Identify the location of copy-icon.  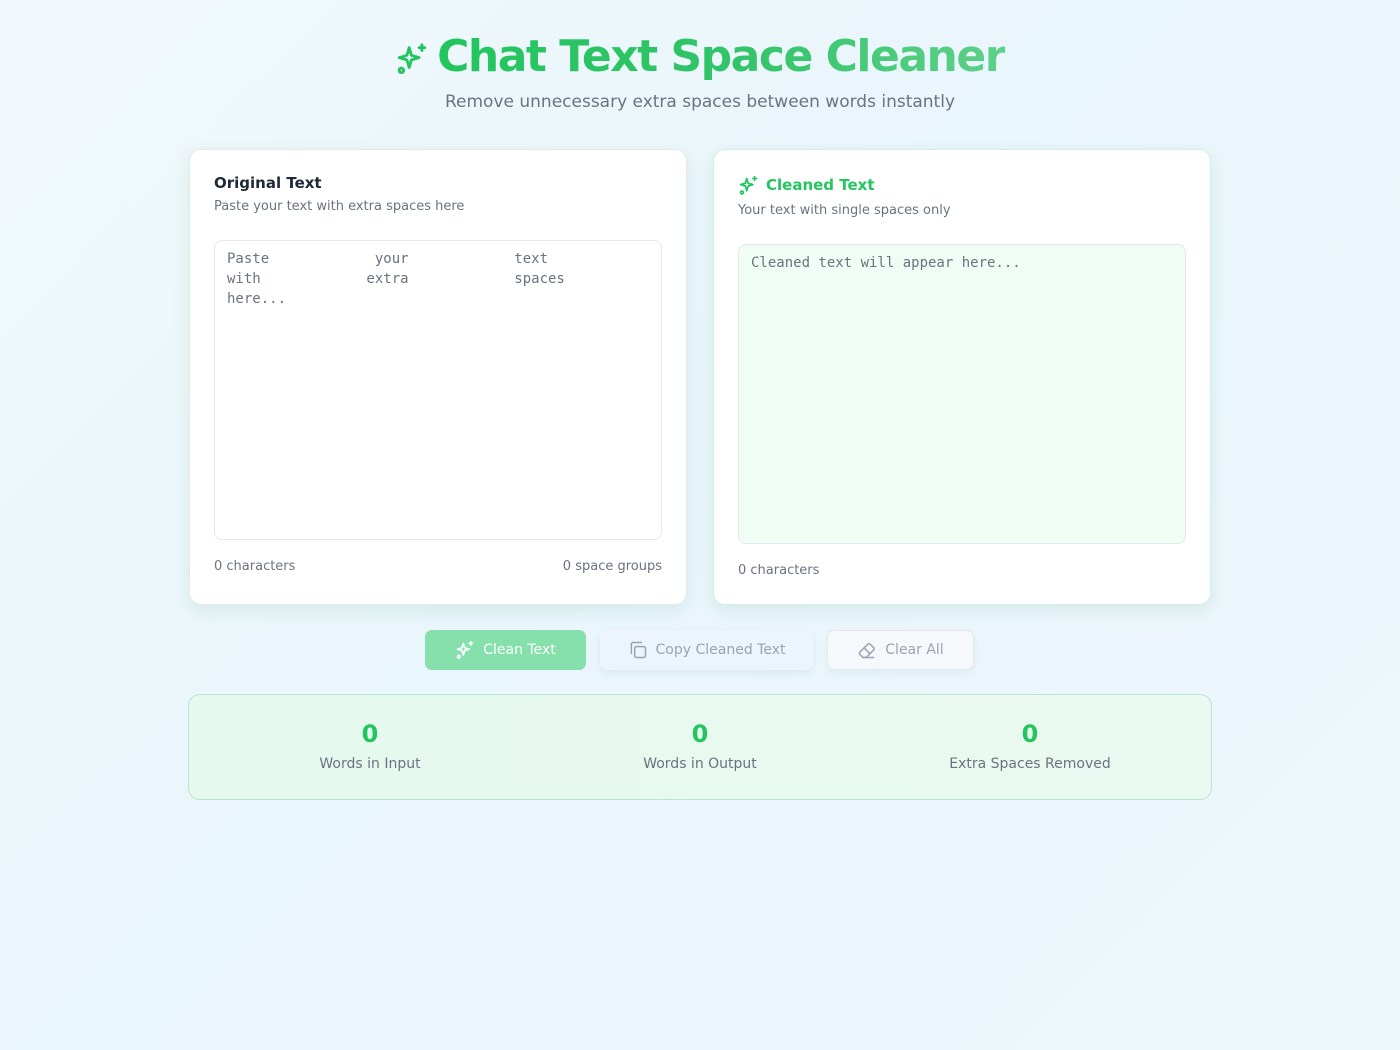
(638, 650).